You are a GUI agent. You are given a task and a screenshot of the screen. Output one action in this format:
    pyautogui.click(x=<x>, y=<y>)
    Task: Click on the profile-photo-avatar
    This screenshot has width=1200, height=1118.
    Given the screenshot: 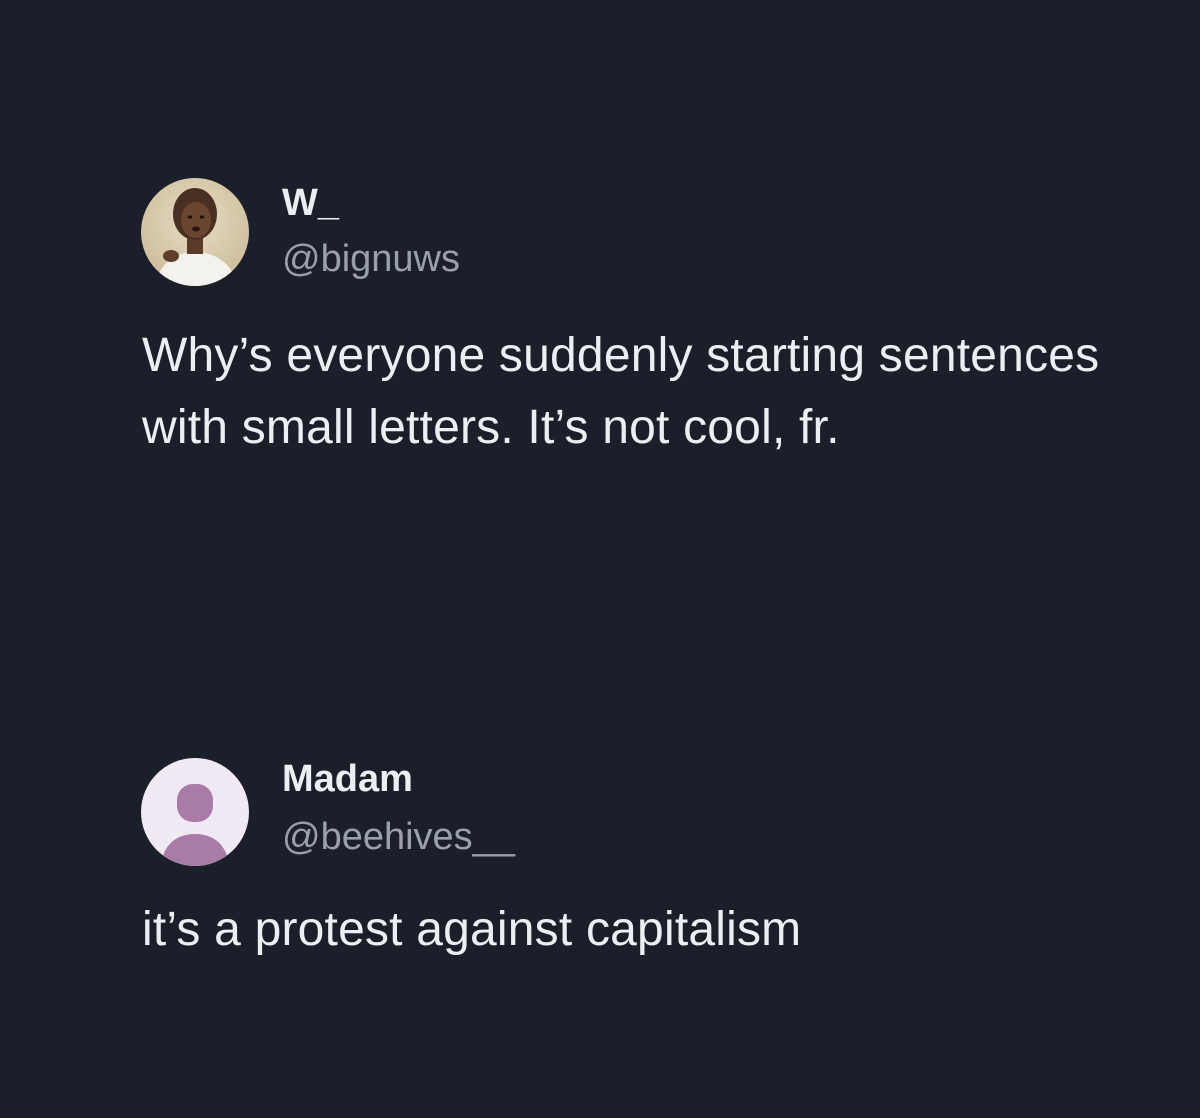 What is the action you would take?
    pyautogui.click(x=195, y=232)
    